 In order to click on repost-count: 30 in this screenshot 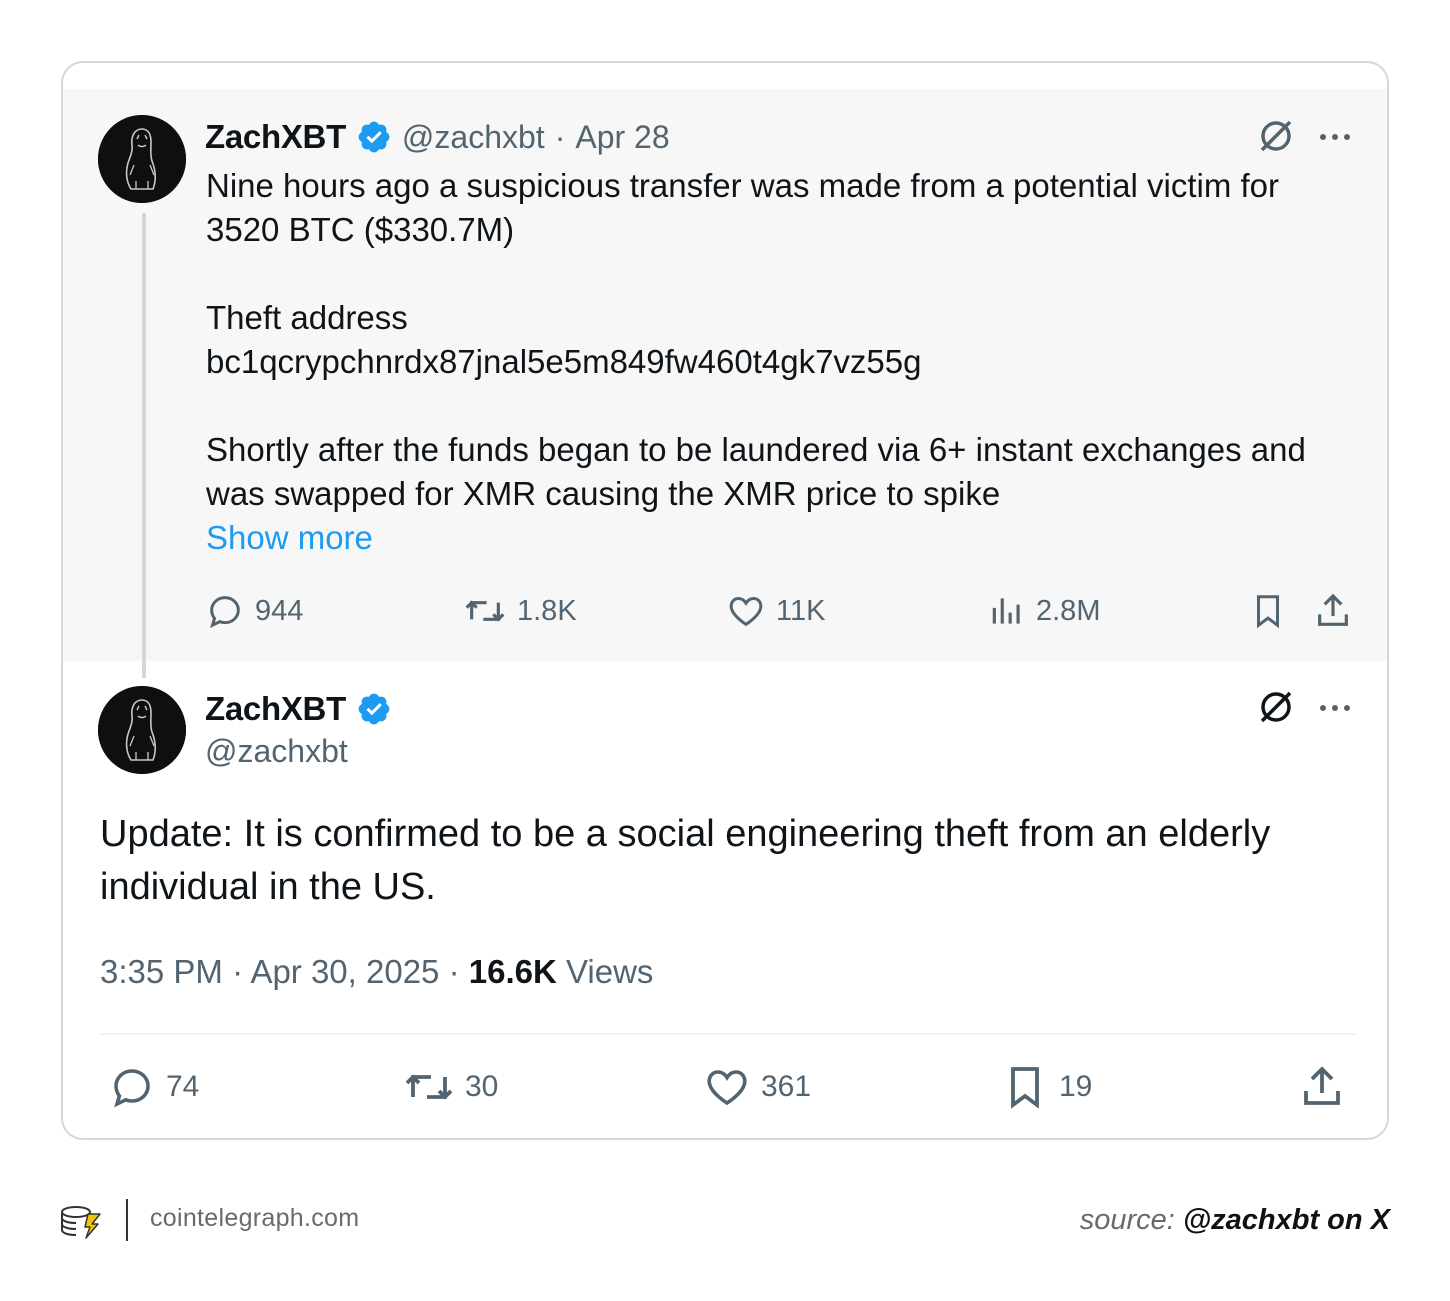, I will do `click(482, 1086)`.